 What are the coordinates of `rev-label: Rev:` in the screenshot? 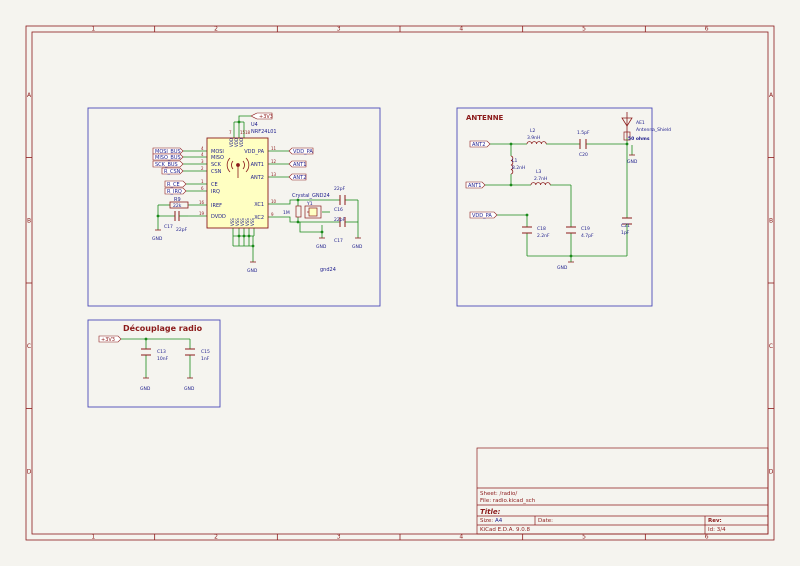 It's located at (715, 521).